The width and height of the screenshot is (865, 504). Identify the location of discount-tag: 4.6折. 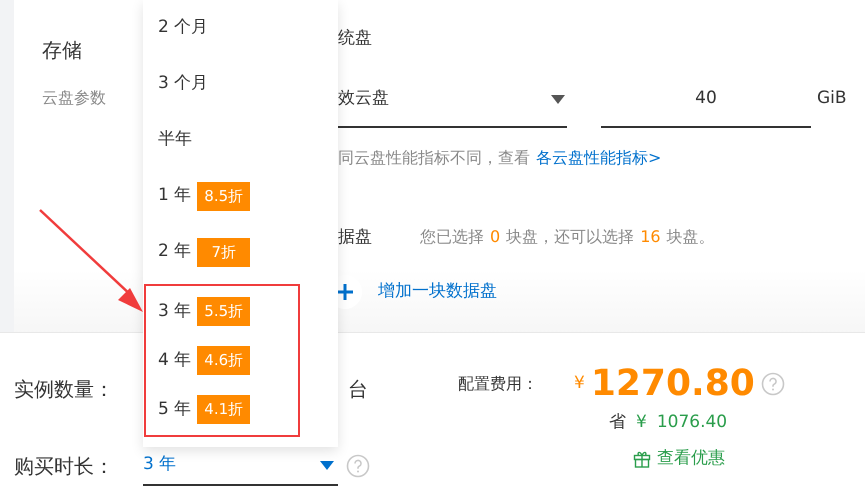
(223, 360).